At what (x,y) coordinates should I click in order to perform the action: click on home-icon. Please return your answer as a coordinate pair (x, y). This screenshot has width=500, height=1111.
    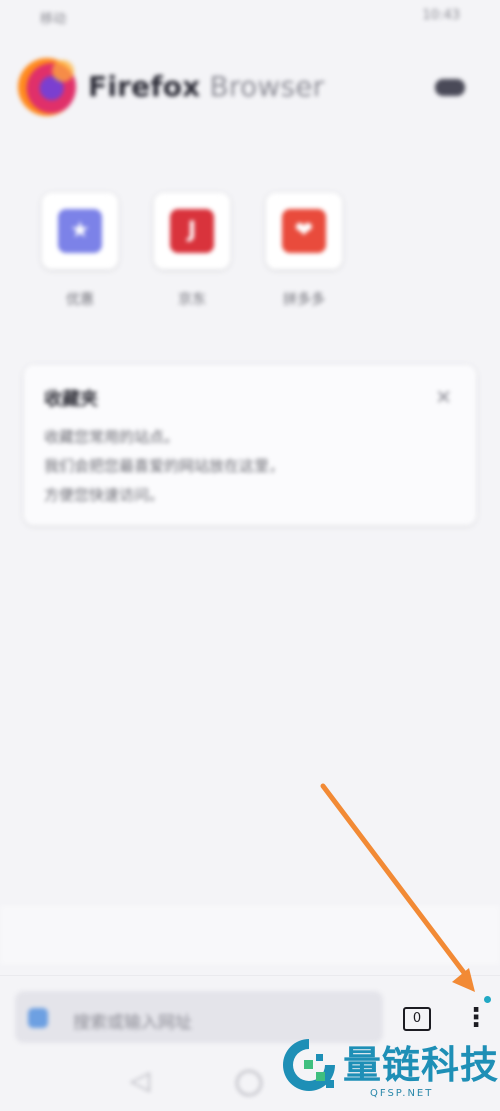
    Looking at the image, I should click on (249, 1083).